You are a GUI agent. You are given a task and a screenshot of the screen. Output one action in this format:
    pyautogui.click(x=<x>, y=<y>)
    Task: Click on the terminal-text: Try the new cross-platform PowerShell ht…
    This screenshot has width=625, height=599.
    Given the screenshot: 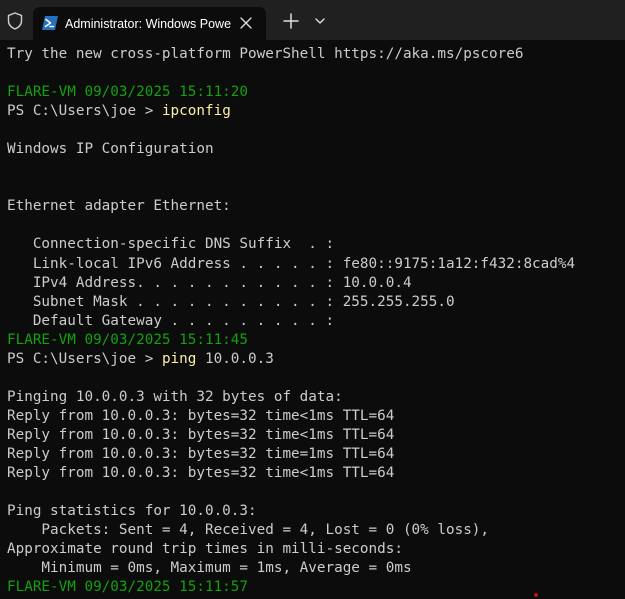 What is the action you would take?
    pyautogui.click(x=265, y=54)
    